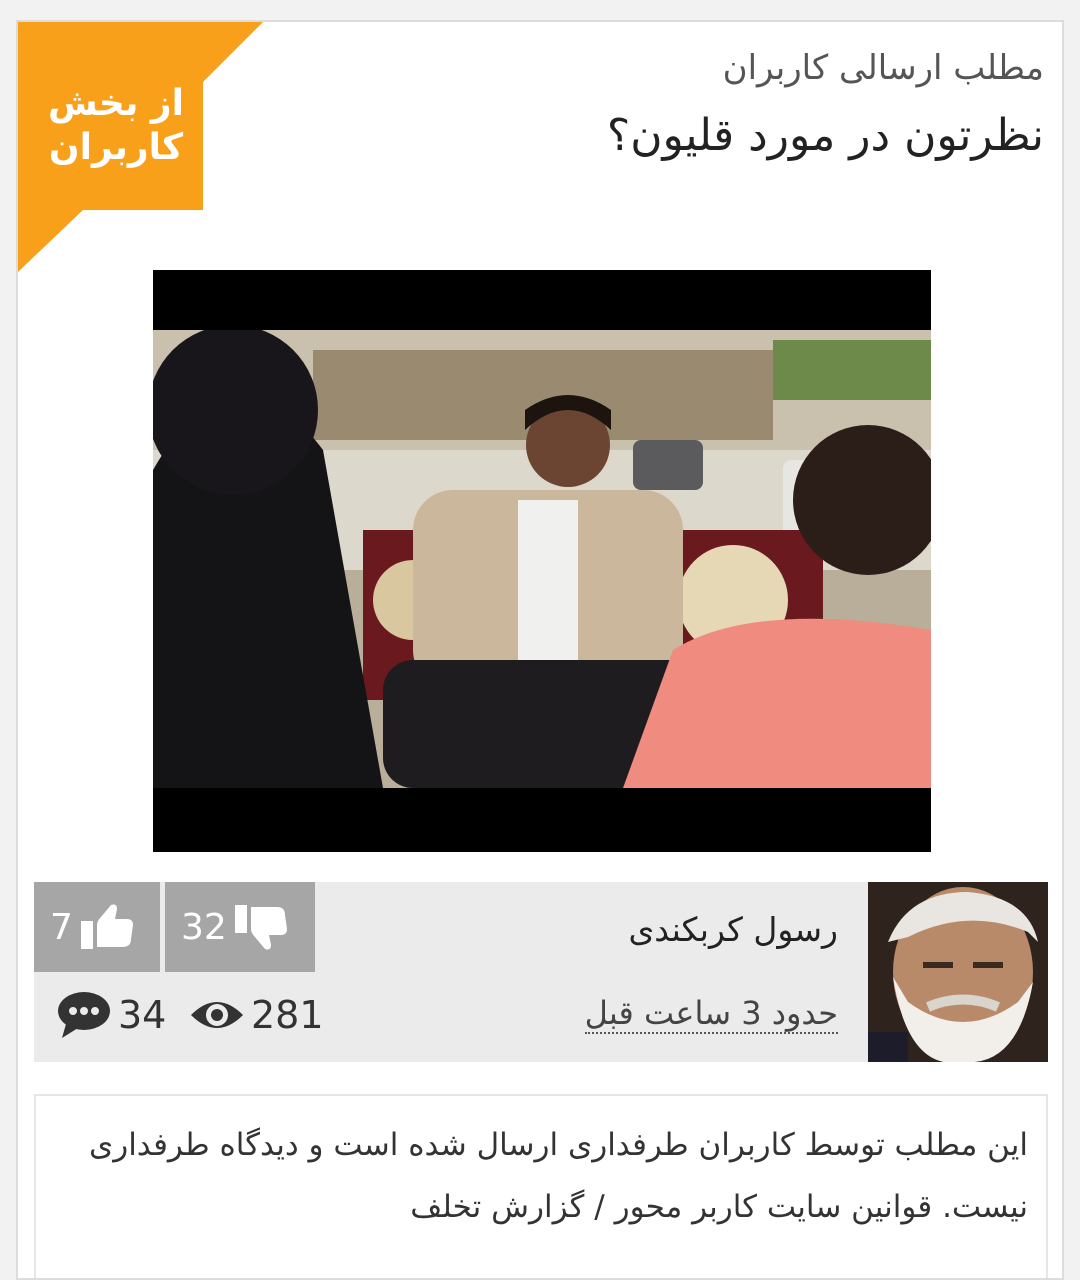 The image size is (1080, 1280). Describe the element at coordinates (116, 147) in the screenshot. I see `ribbon-line-2: کاربران` at that location.